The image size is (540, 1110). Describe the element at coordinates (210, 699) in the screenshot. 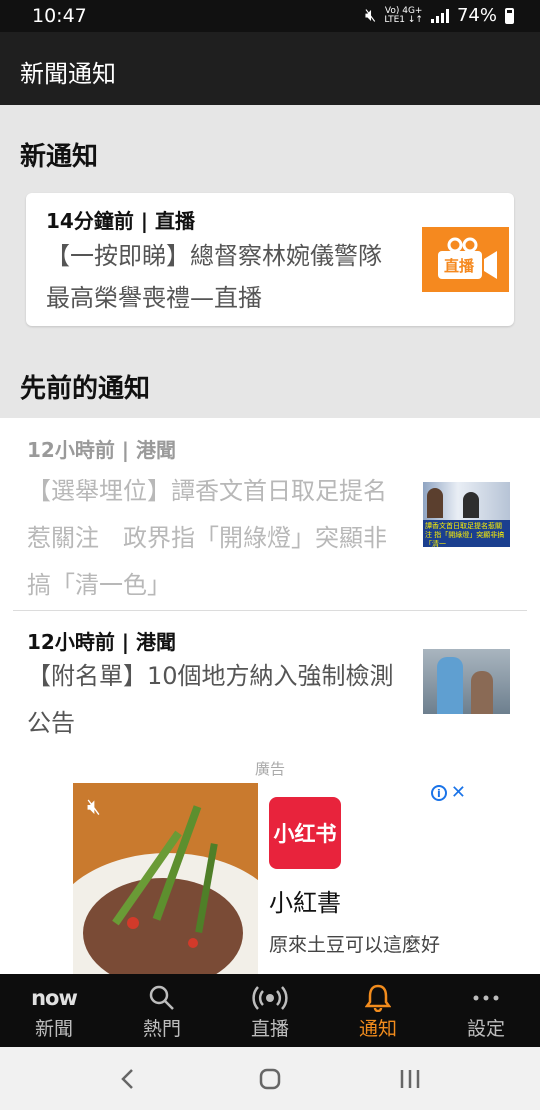

I see `notification-headline: 【附名單】10個地方納入強制檢測公告` at that location.